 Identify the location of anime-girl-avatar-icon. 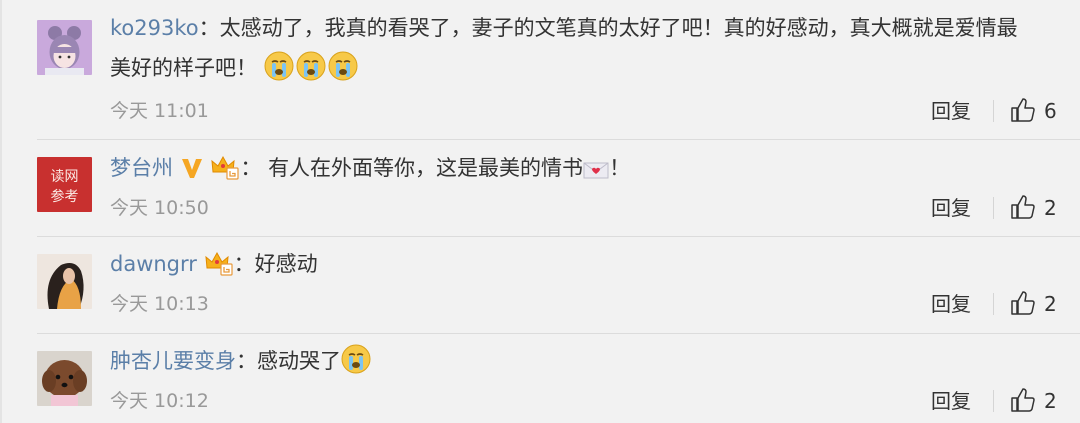
(64, 47).